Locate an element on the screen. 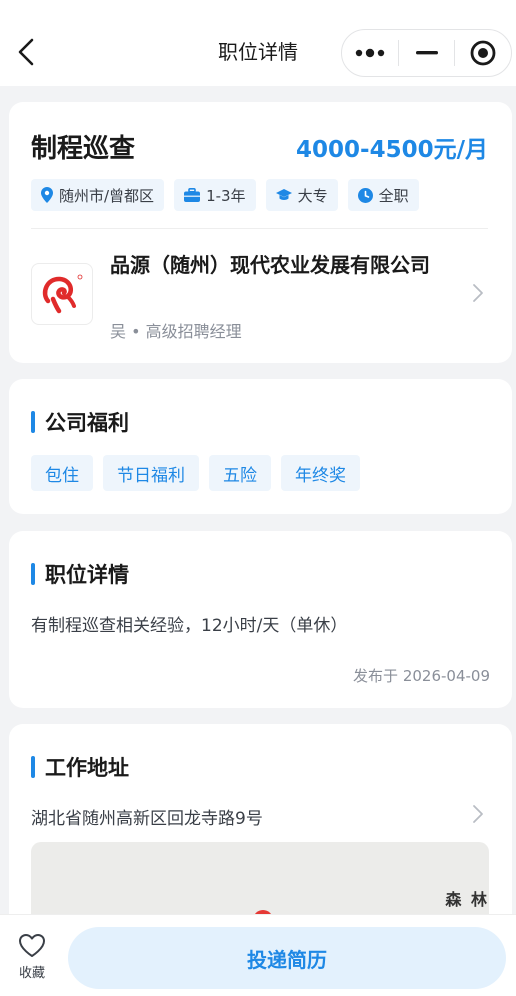  tag-experience-text: 1-3年 is located at coordinates (226, 195).